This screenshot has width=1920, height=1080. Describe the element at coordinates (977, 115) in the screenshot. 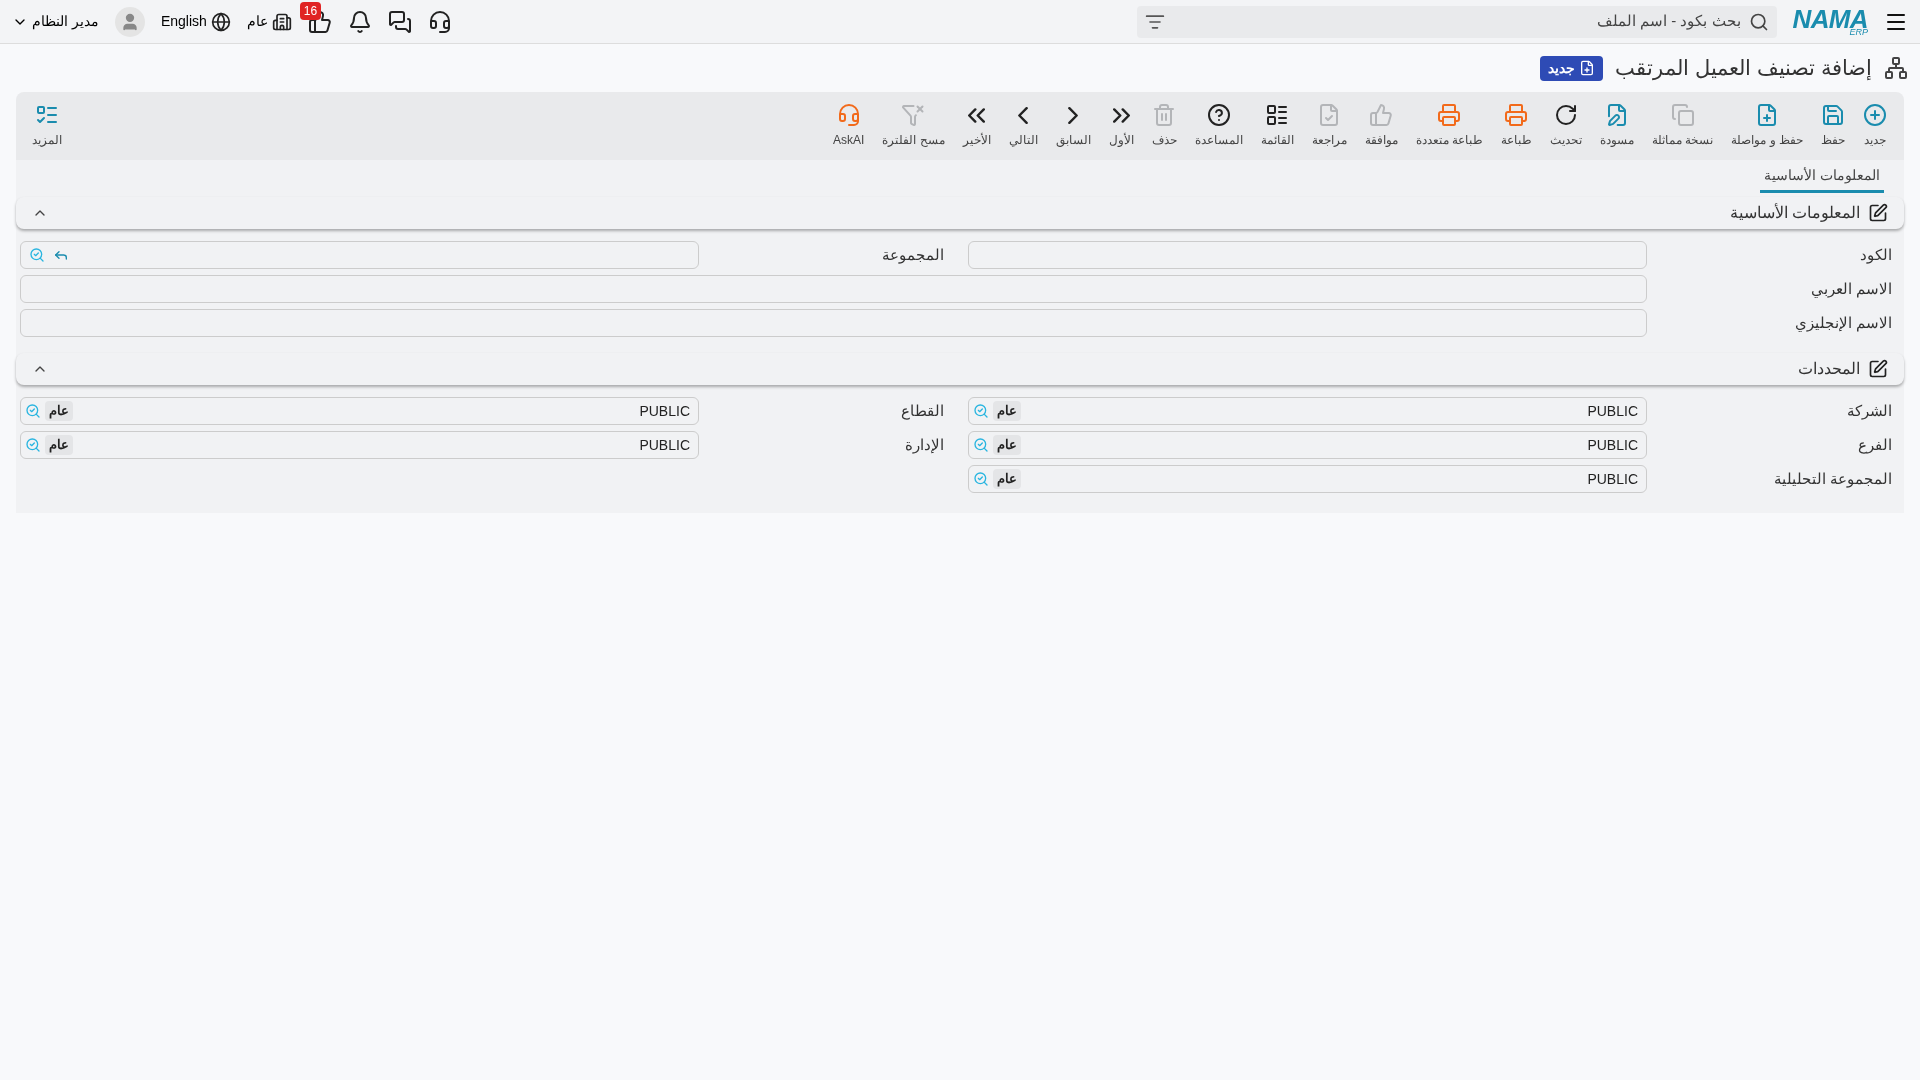

I see `double-chevron-left-icon` at that location.